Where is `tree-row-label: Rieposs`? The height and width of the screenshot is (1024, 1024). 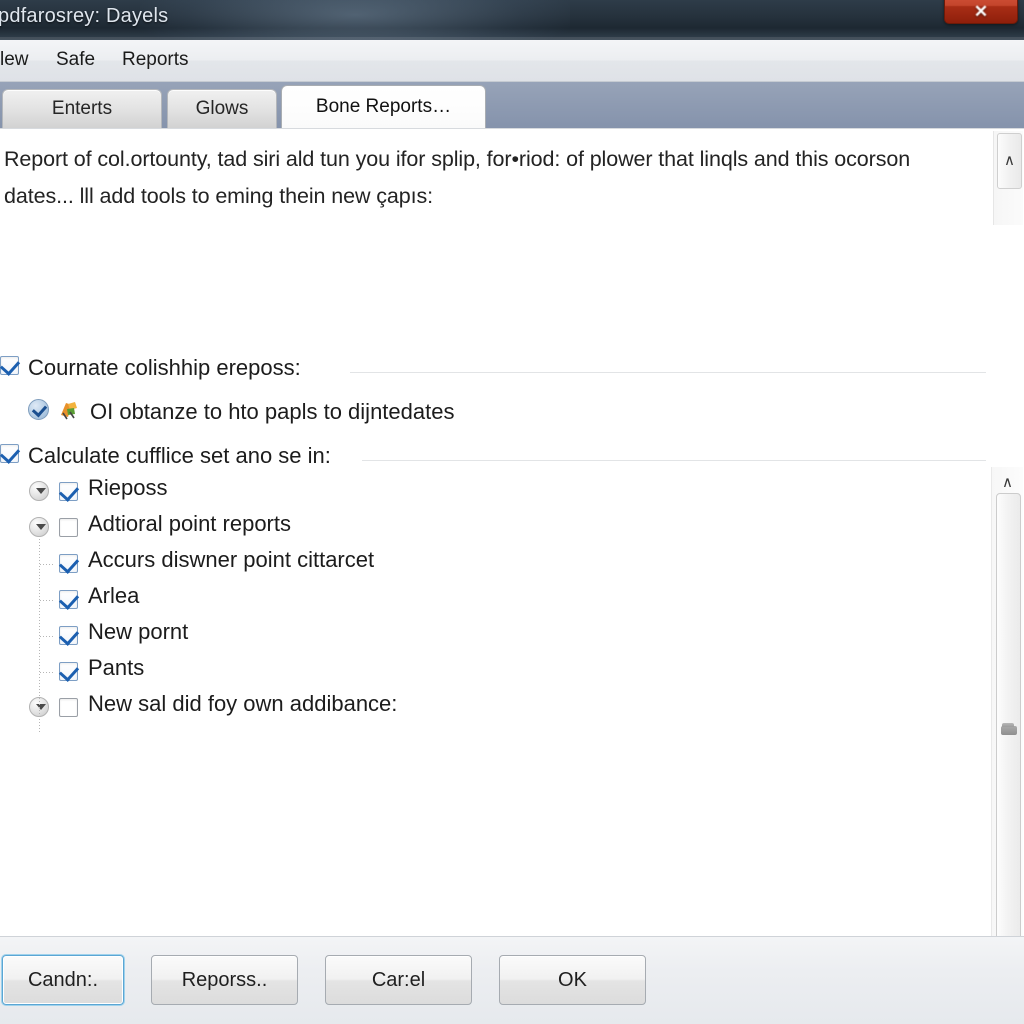 tree-row-label: Rieposs is located at coordinates (128, 487).